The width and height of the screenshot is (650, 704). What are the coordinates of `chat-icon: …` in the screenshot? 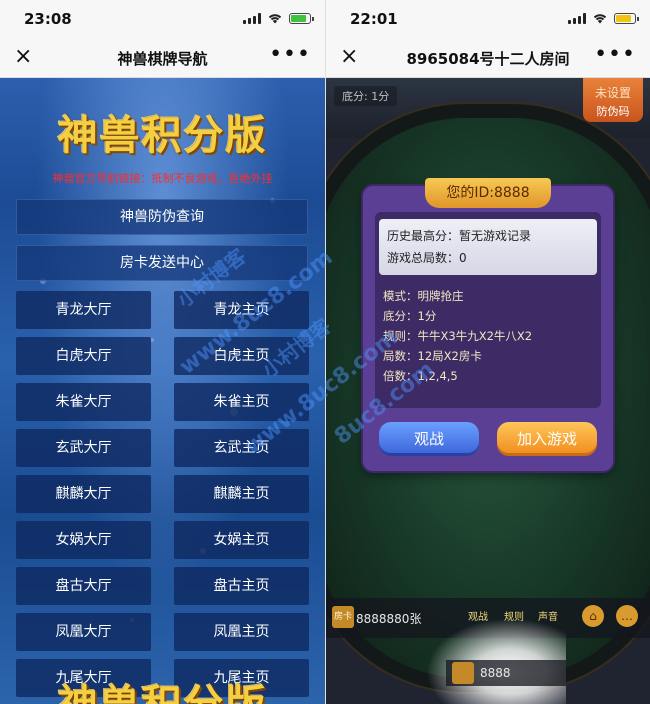 It's located at (627, 616).